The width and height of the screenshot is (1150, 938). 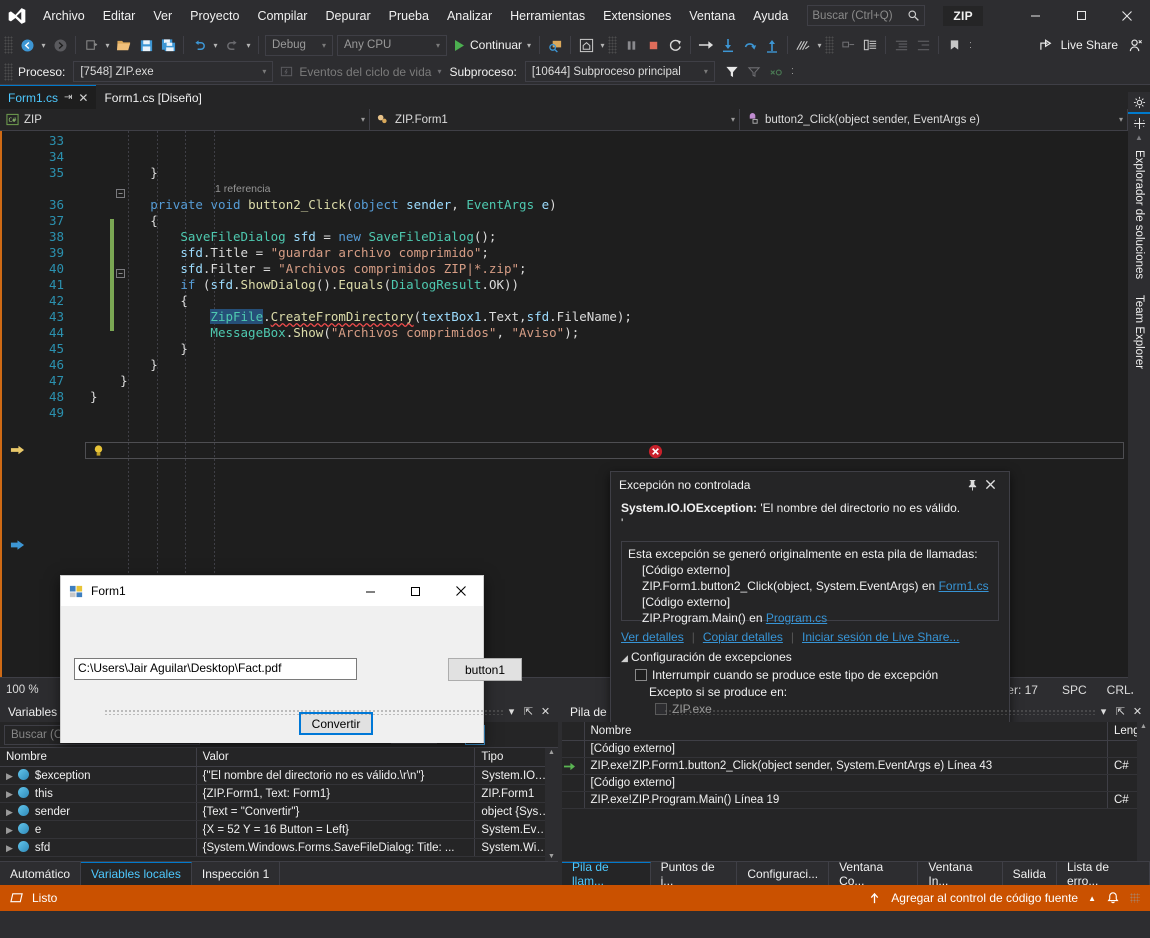 What do you see at coordinates (370, 591) in the screenshot?
I see `form1-minimize-button` at bounding box center [370, 591].